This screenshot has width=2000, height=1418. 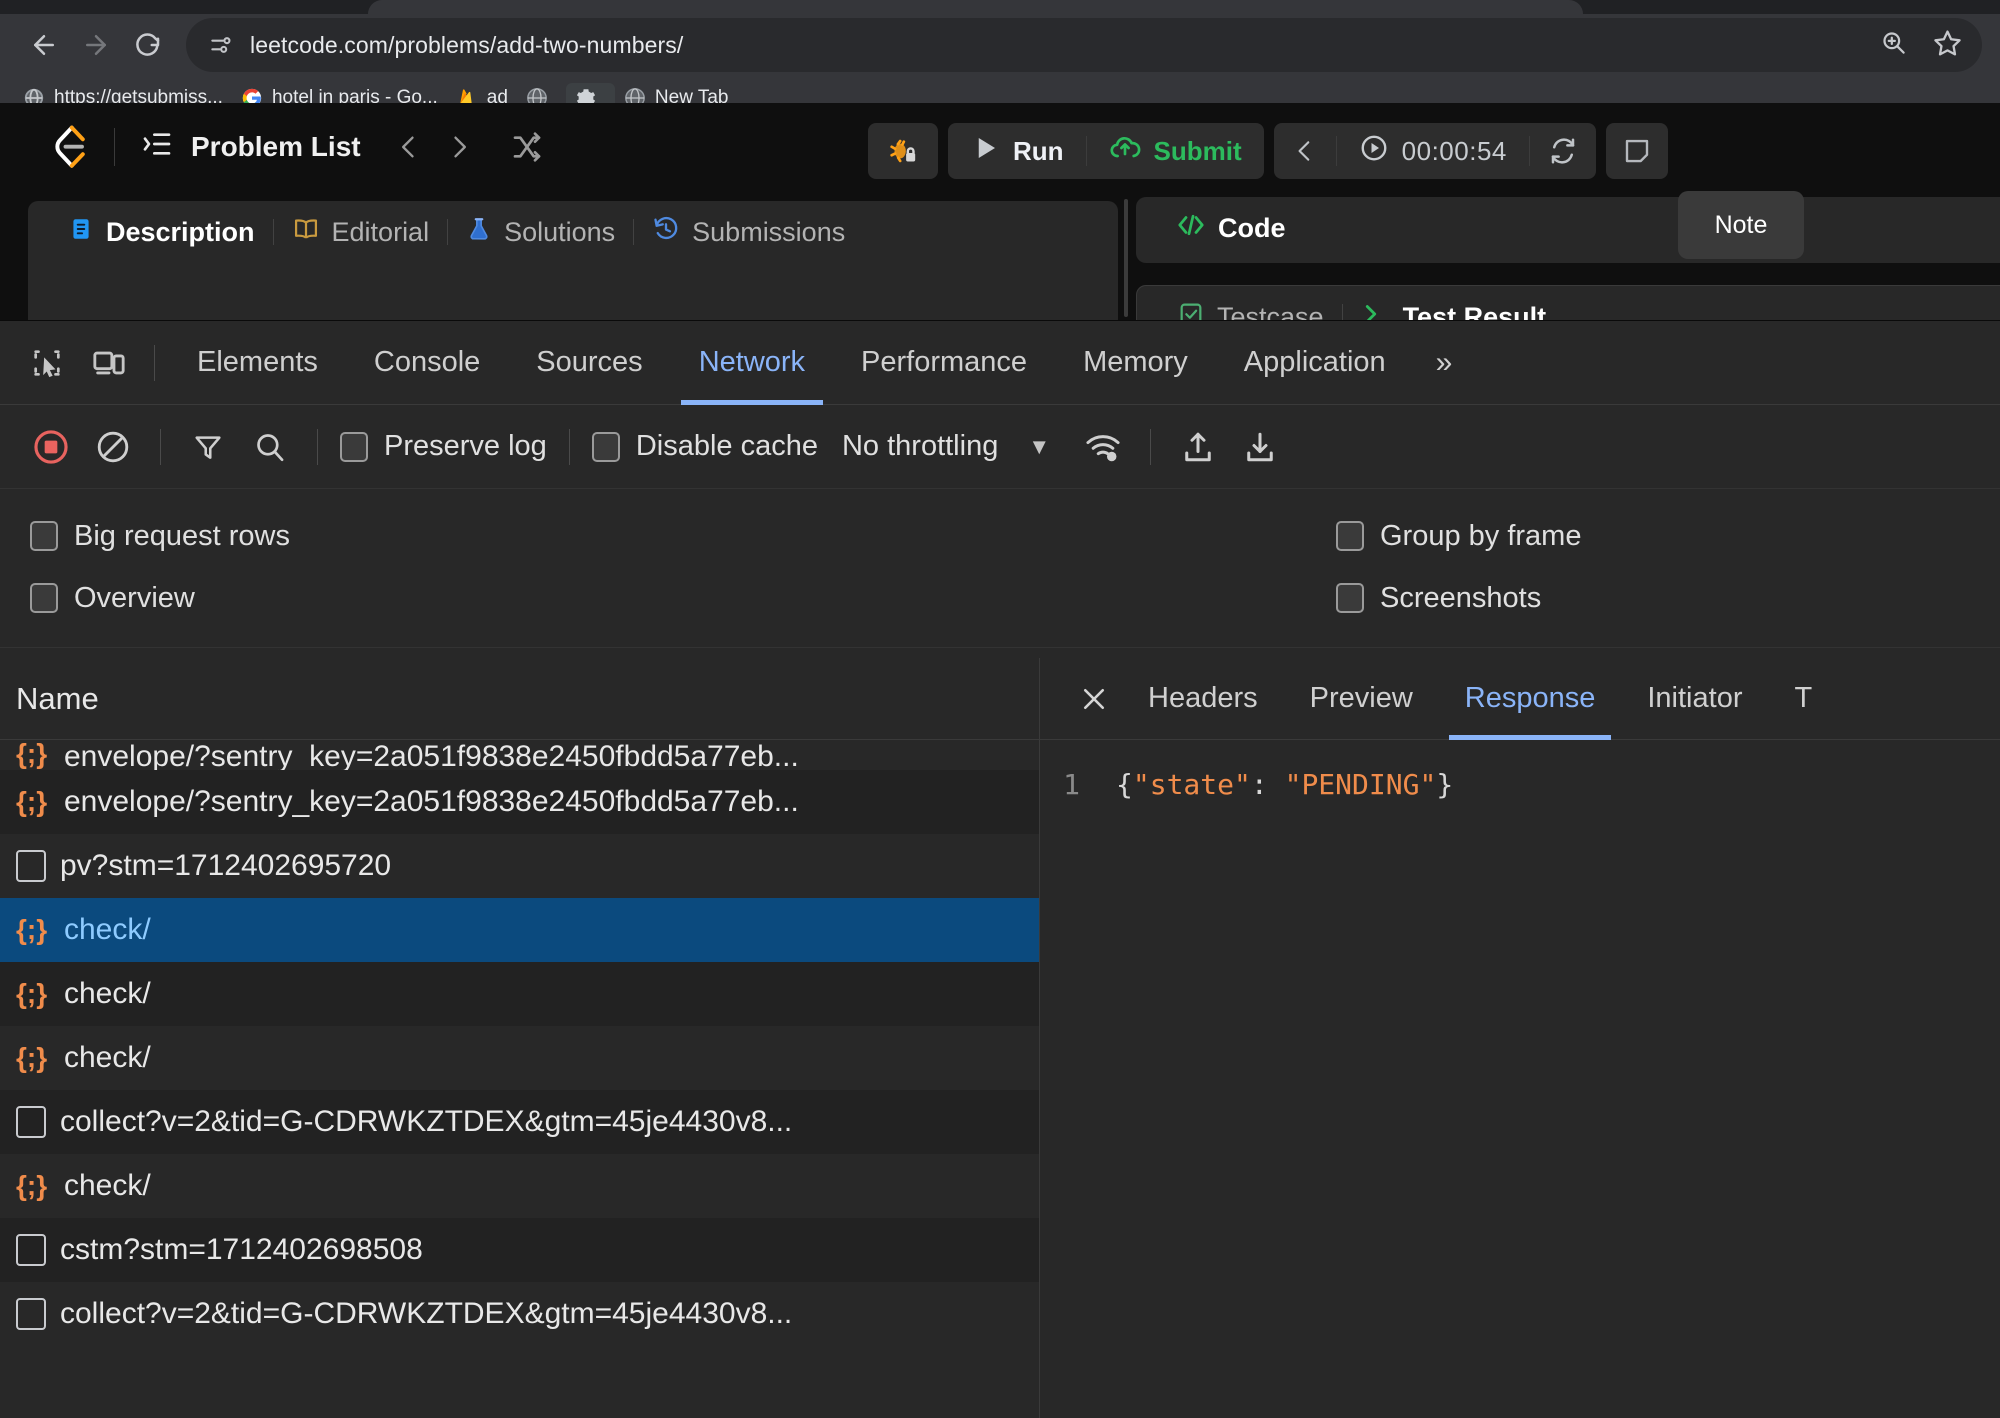 I want to click on timer-collapse-button, so click(x=1305, y=151).